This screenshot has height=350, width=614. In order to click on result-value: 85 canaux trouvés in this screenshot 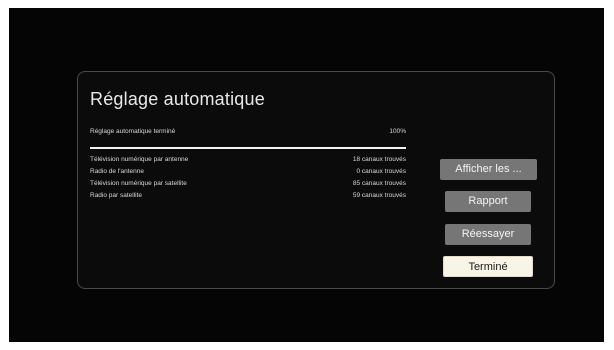, I will do `click(379, 183)`.